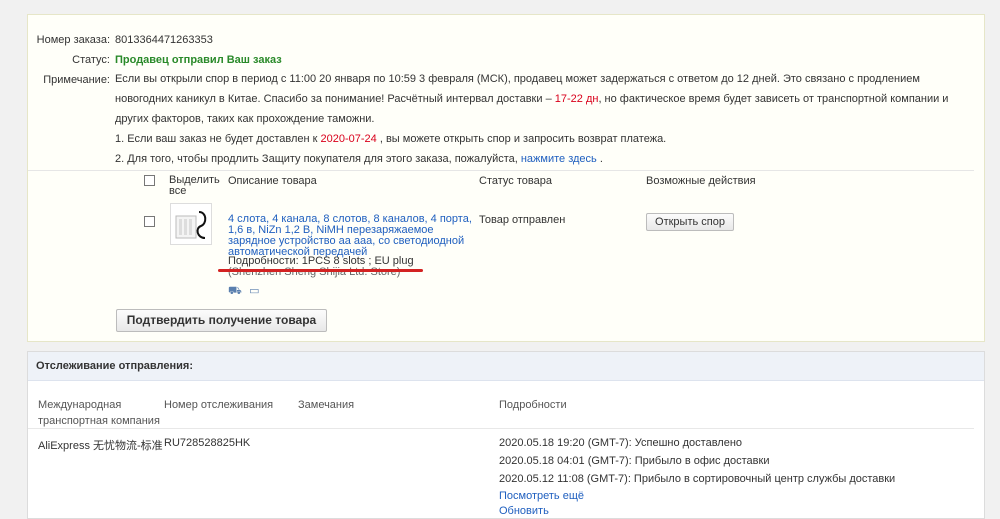 The width and height of the screenshot is (1000, 519). I want to click on select-all-checkbox, so click(149, 180).